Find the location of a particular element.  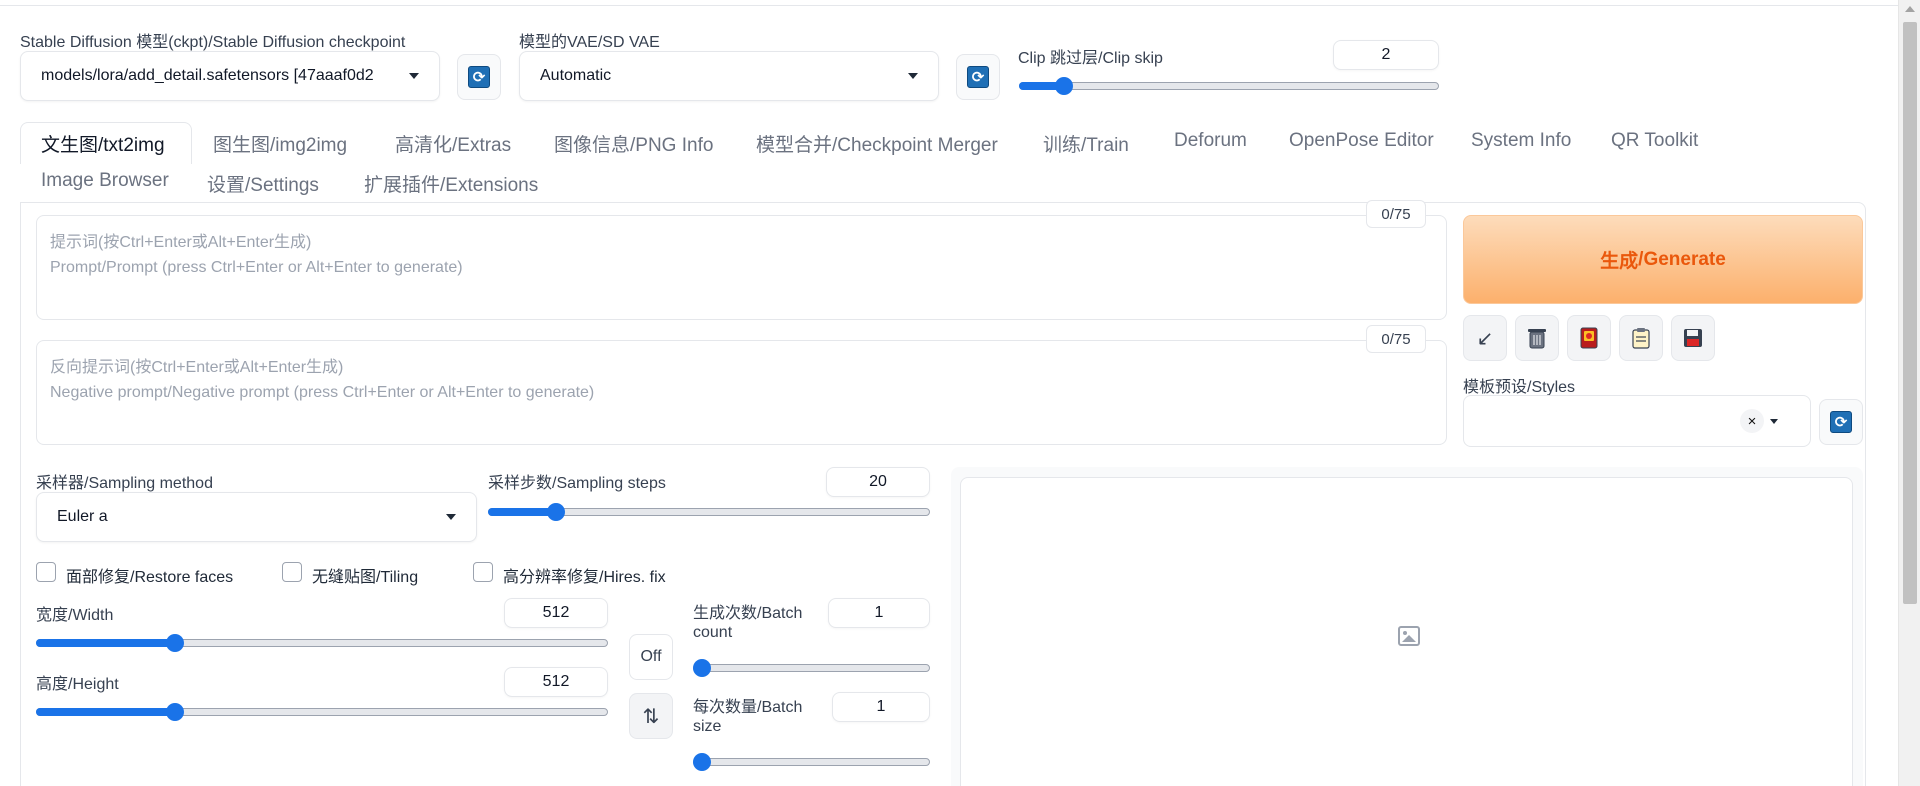

vae-value: Automatic is located at coordinates (576, 75).